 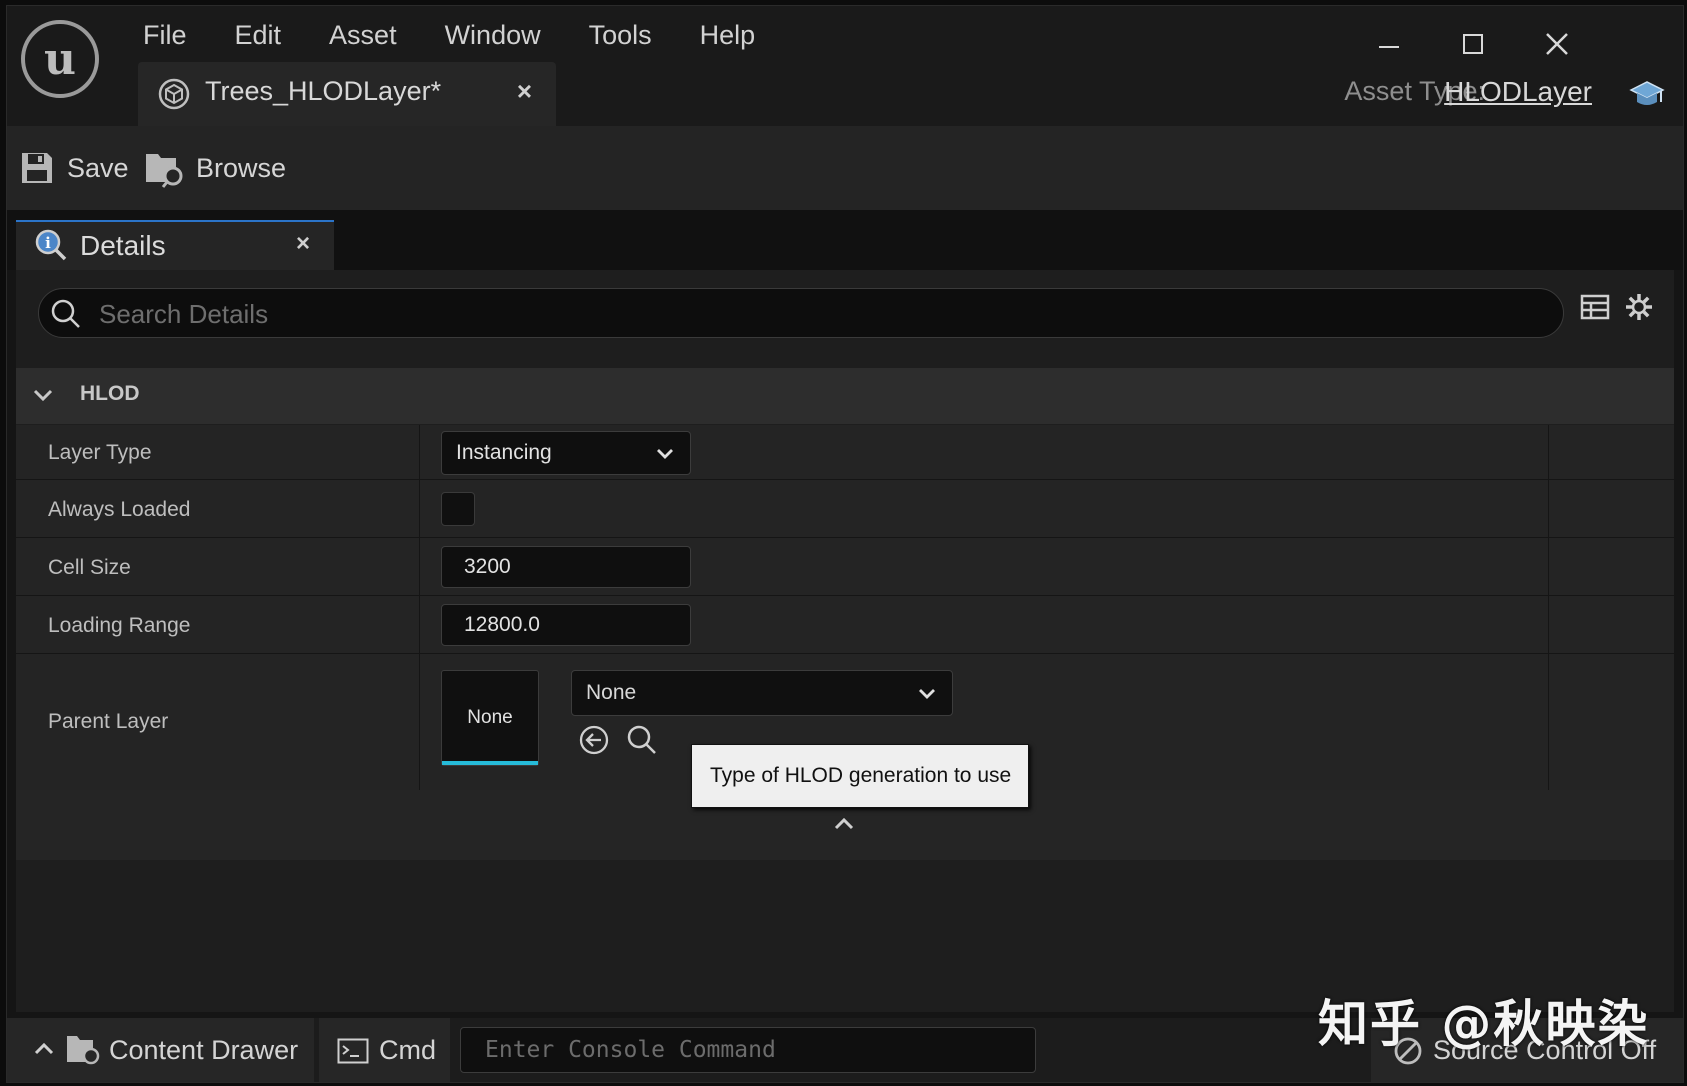 What do you see at coordinates (108, 721) in the screenshot?
I see `property-label: Parent Layer` at bounding box center [108, 721].